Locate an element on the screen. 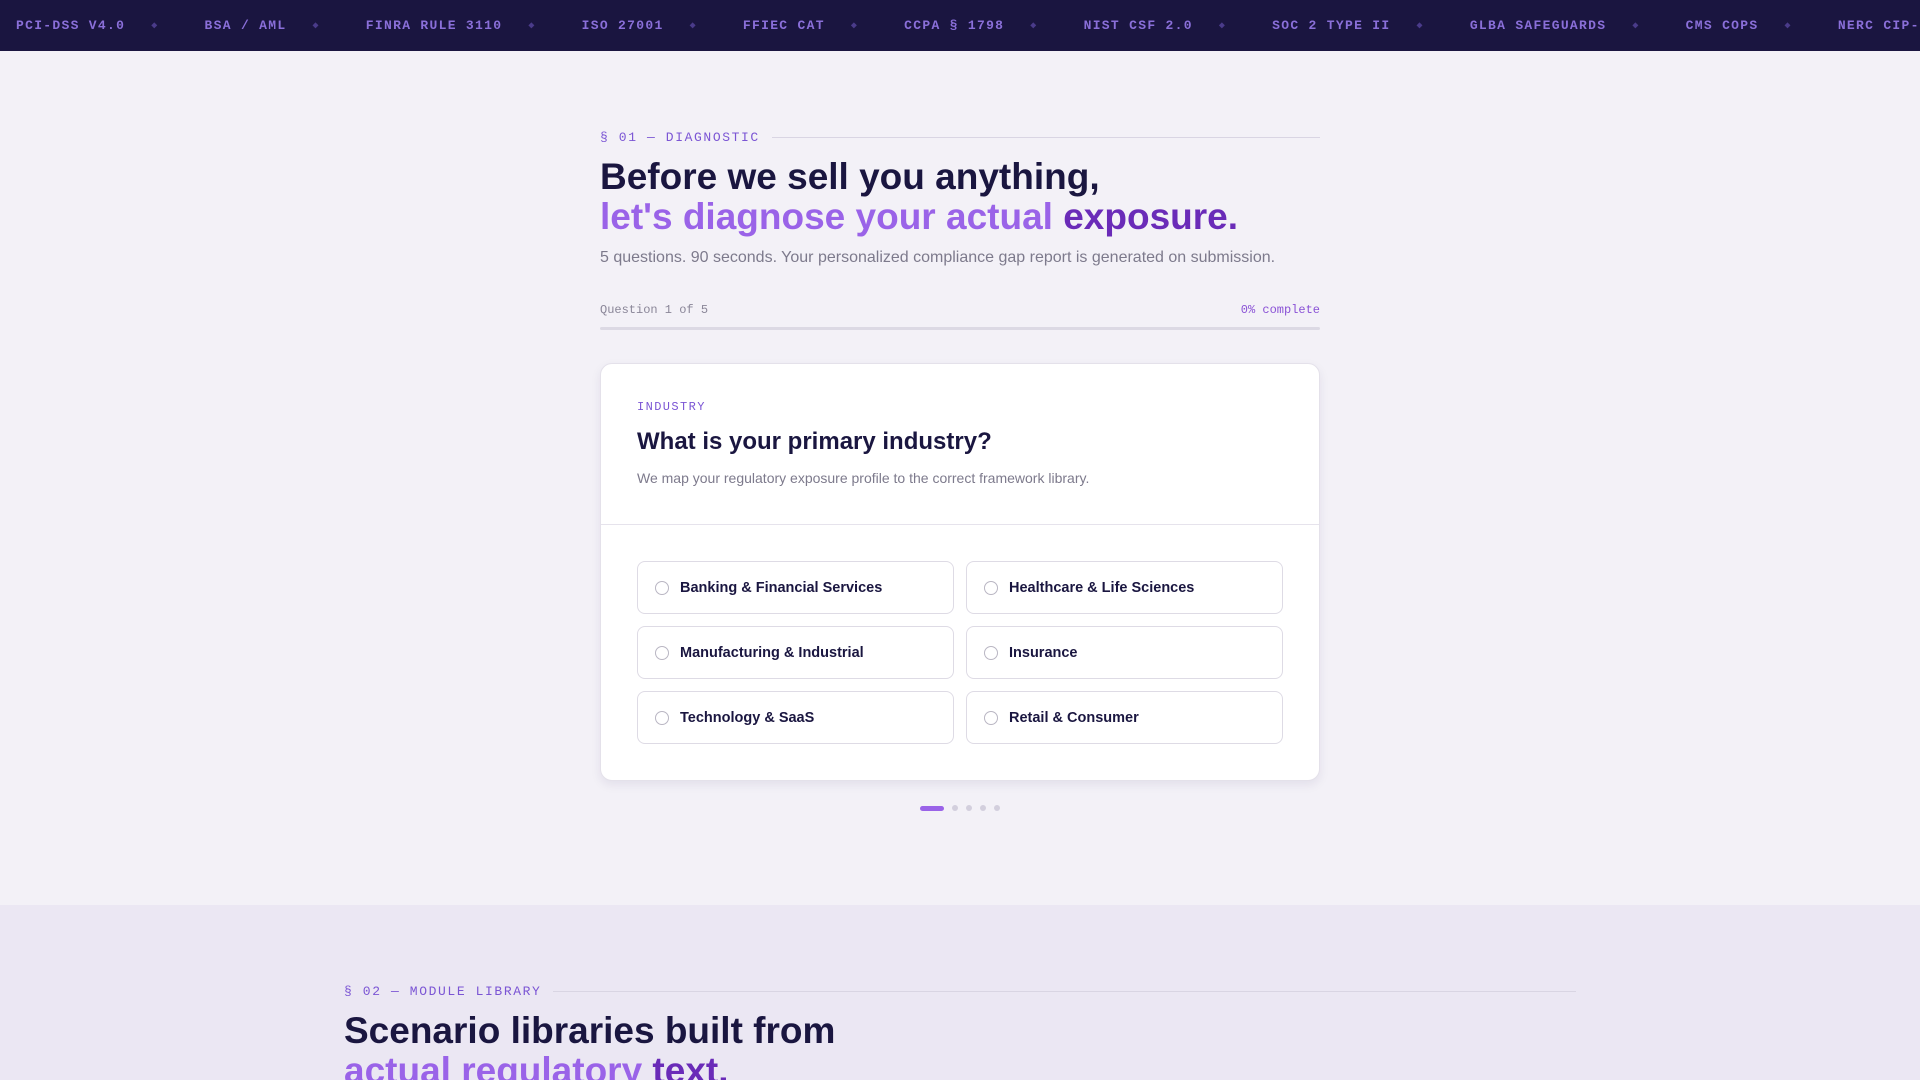 The image size is (1920, 1080). option-technology: Technology & SaaS is located at coordinates (795, 717).